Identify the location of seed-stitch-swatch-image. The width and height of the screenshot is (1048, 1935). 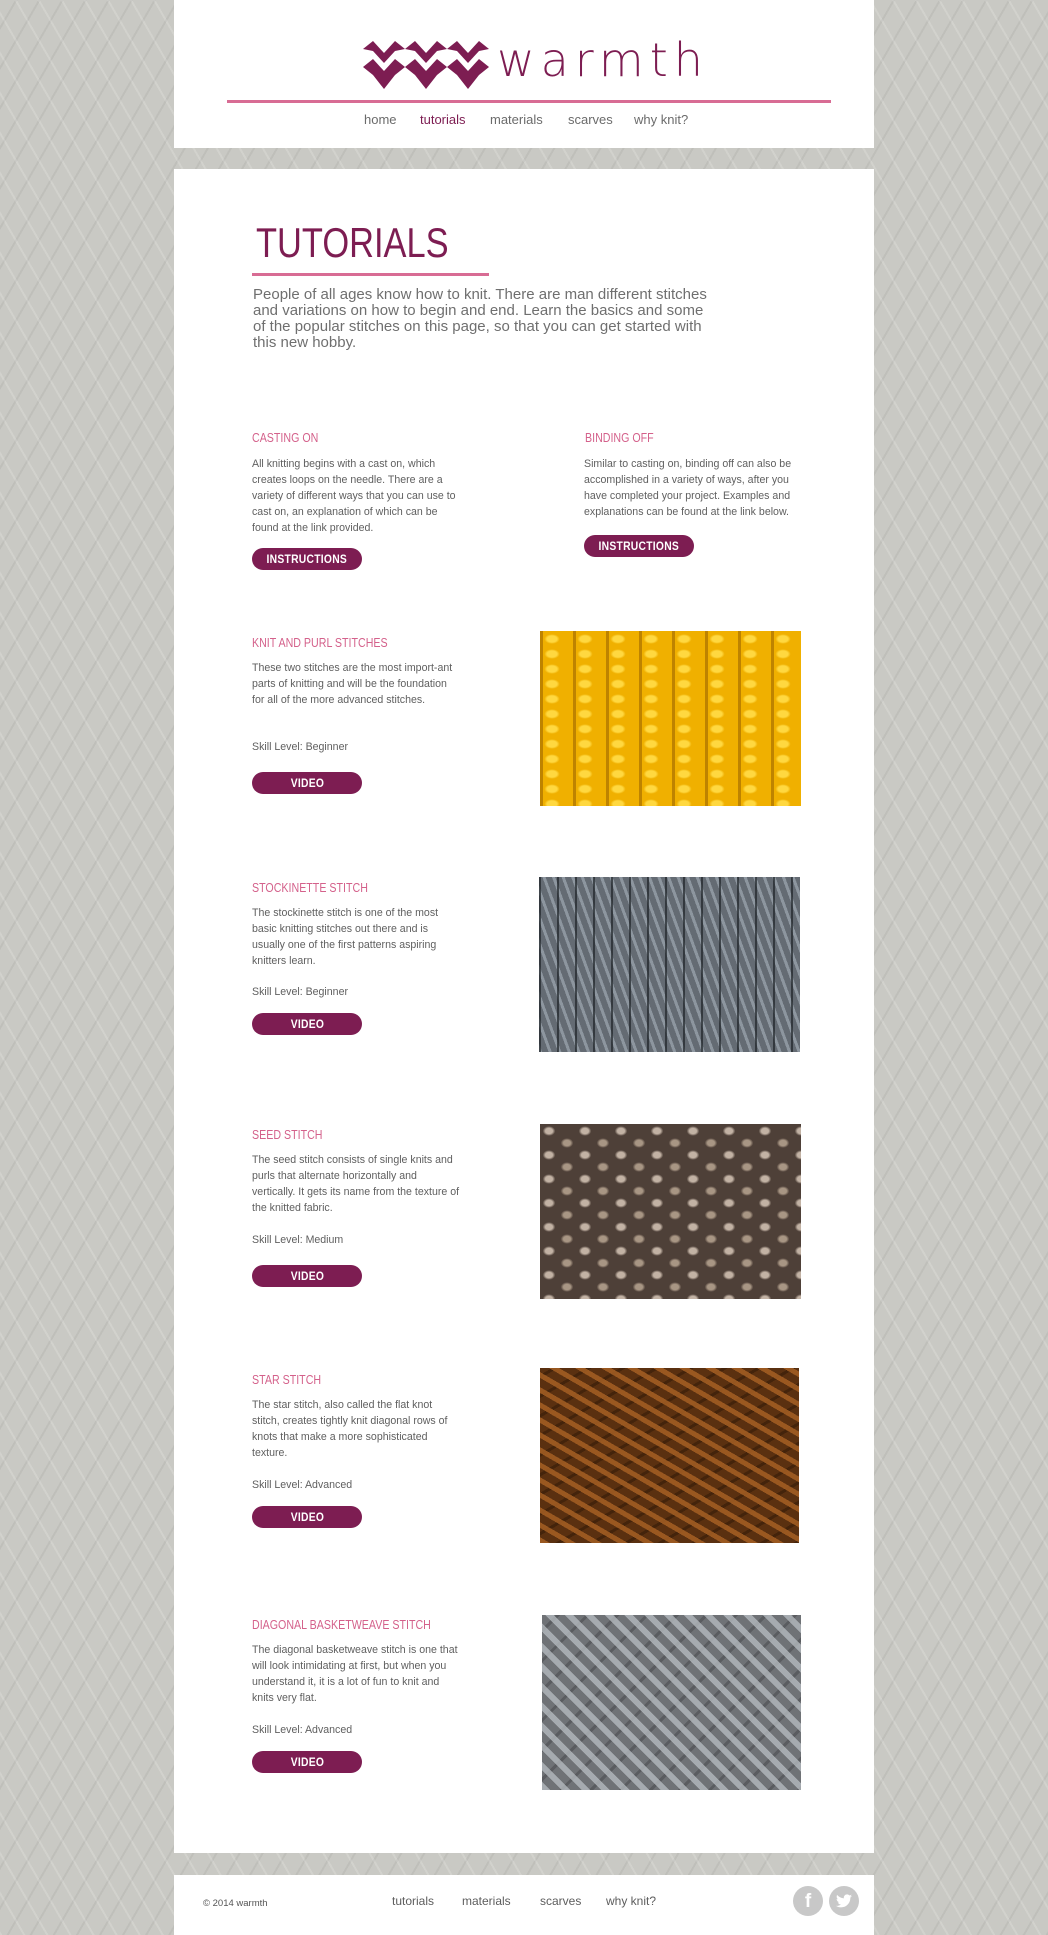
(670, 1211).